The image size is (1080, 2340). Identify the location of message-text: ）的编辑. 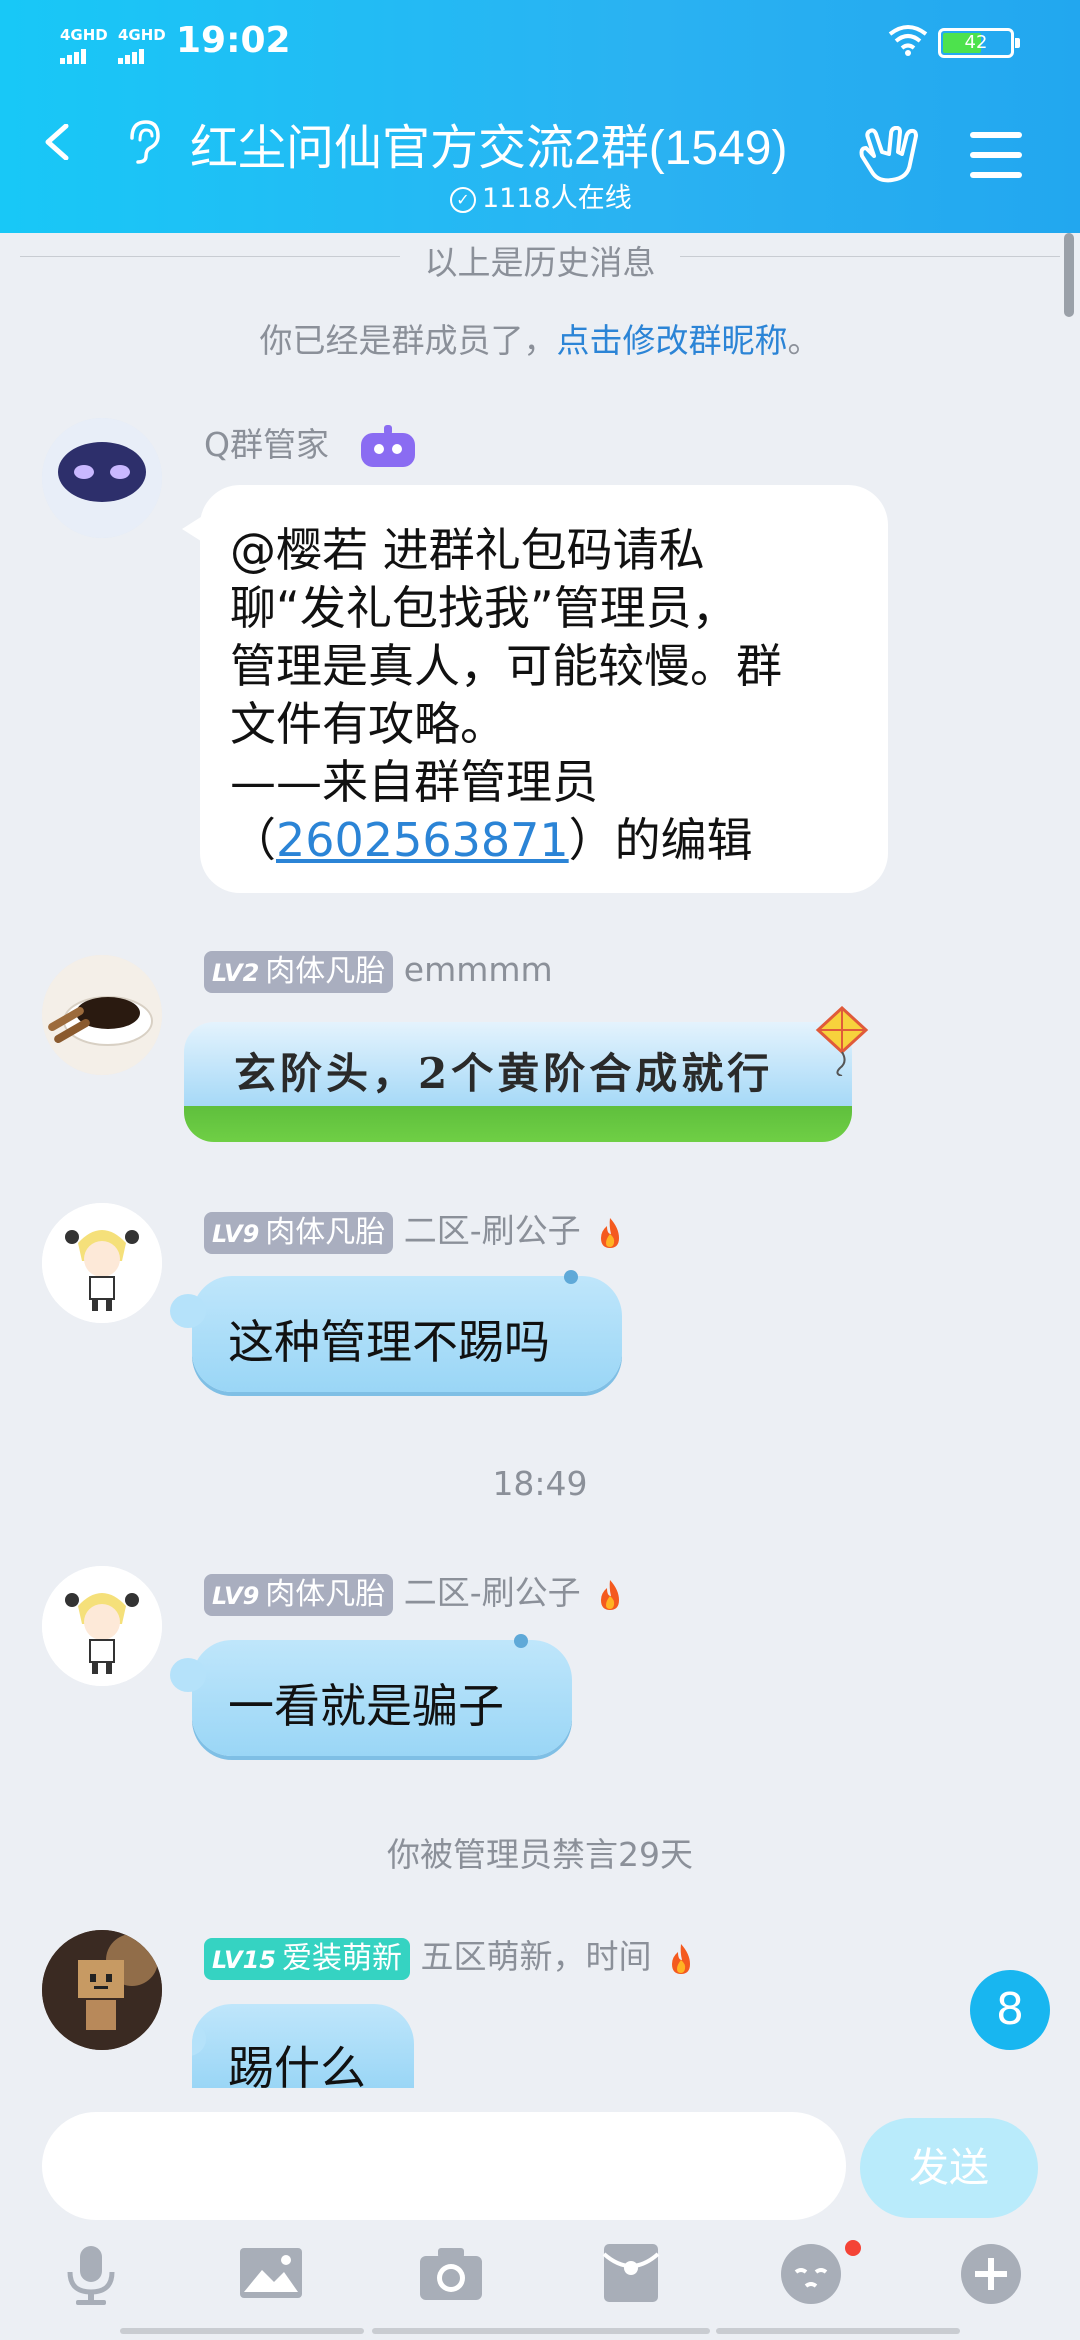
(660, 840).